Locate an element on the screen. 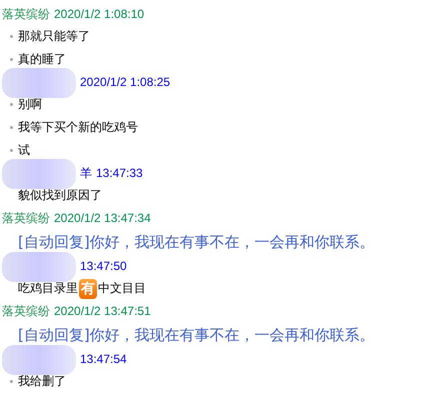 The height and width of the screenshot is (407, 438). message-text: 试 is located at coordinates (24, 150).